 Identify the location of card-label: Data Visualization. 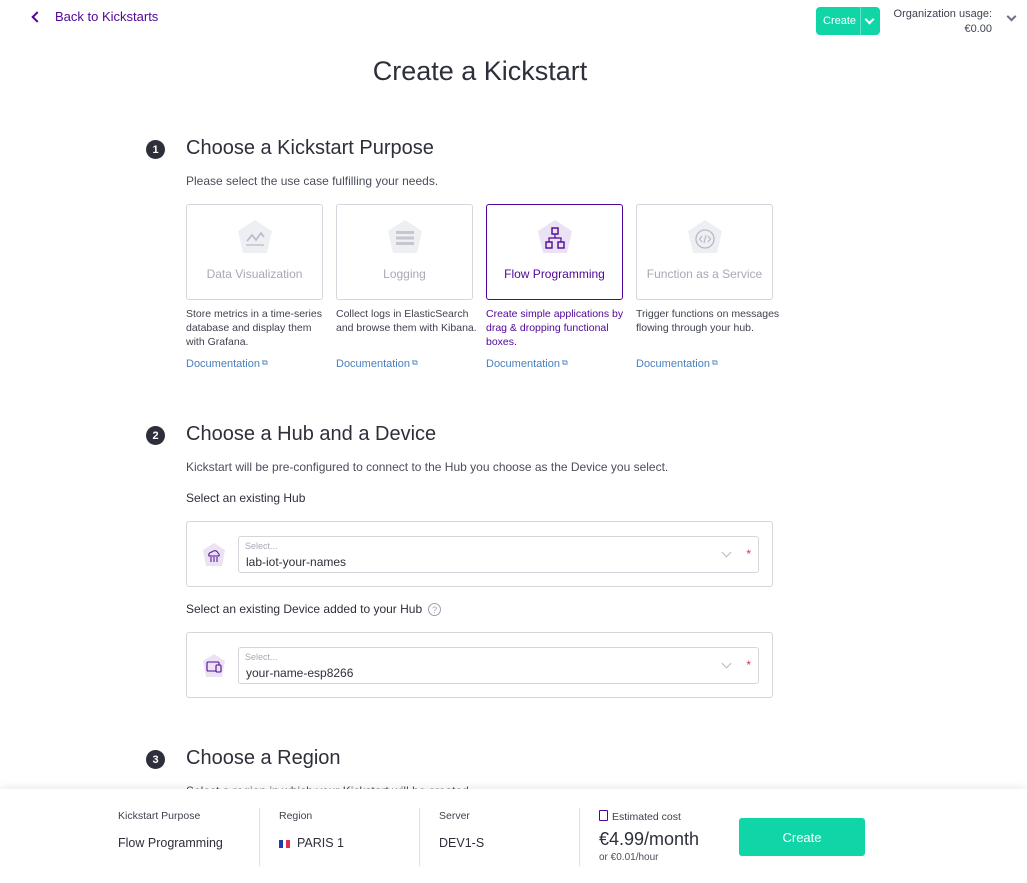
(254, 274).